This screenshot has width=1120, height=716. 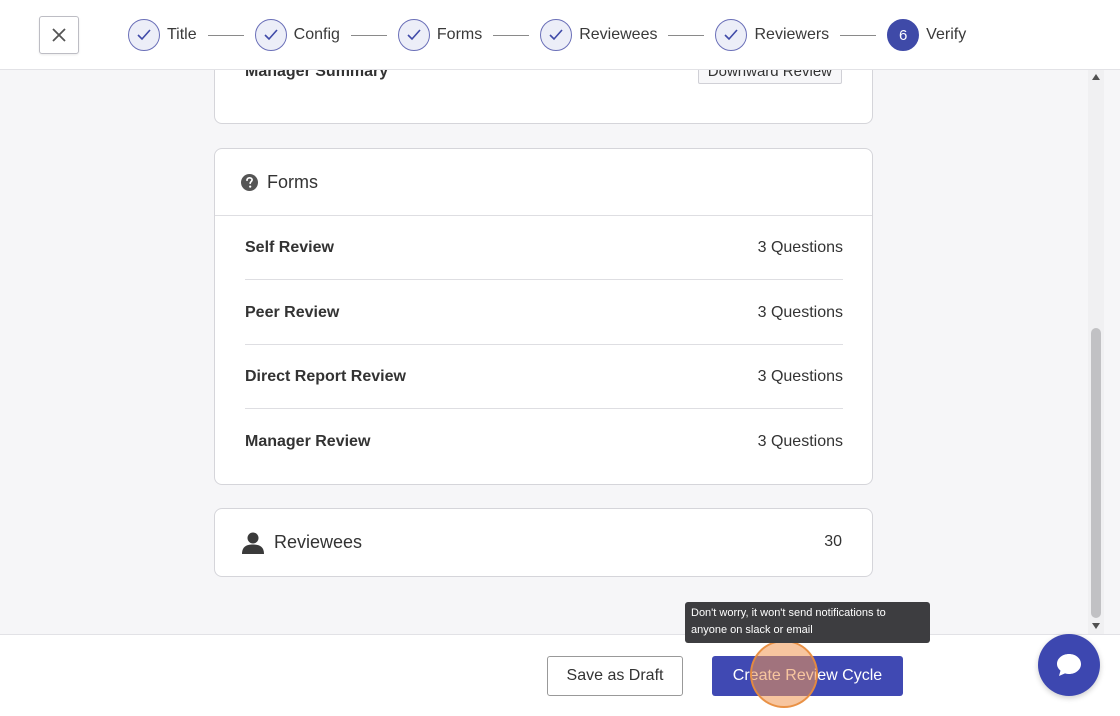 I want to click on step-config: Config, so click(x=297, y=35).